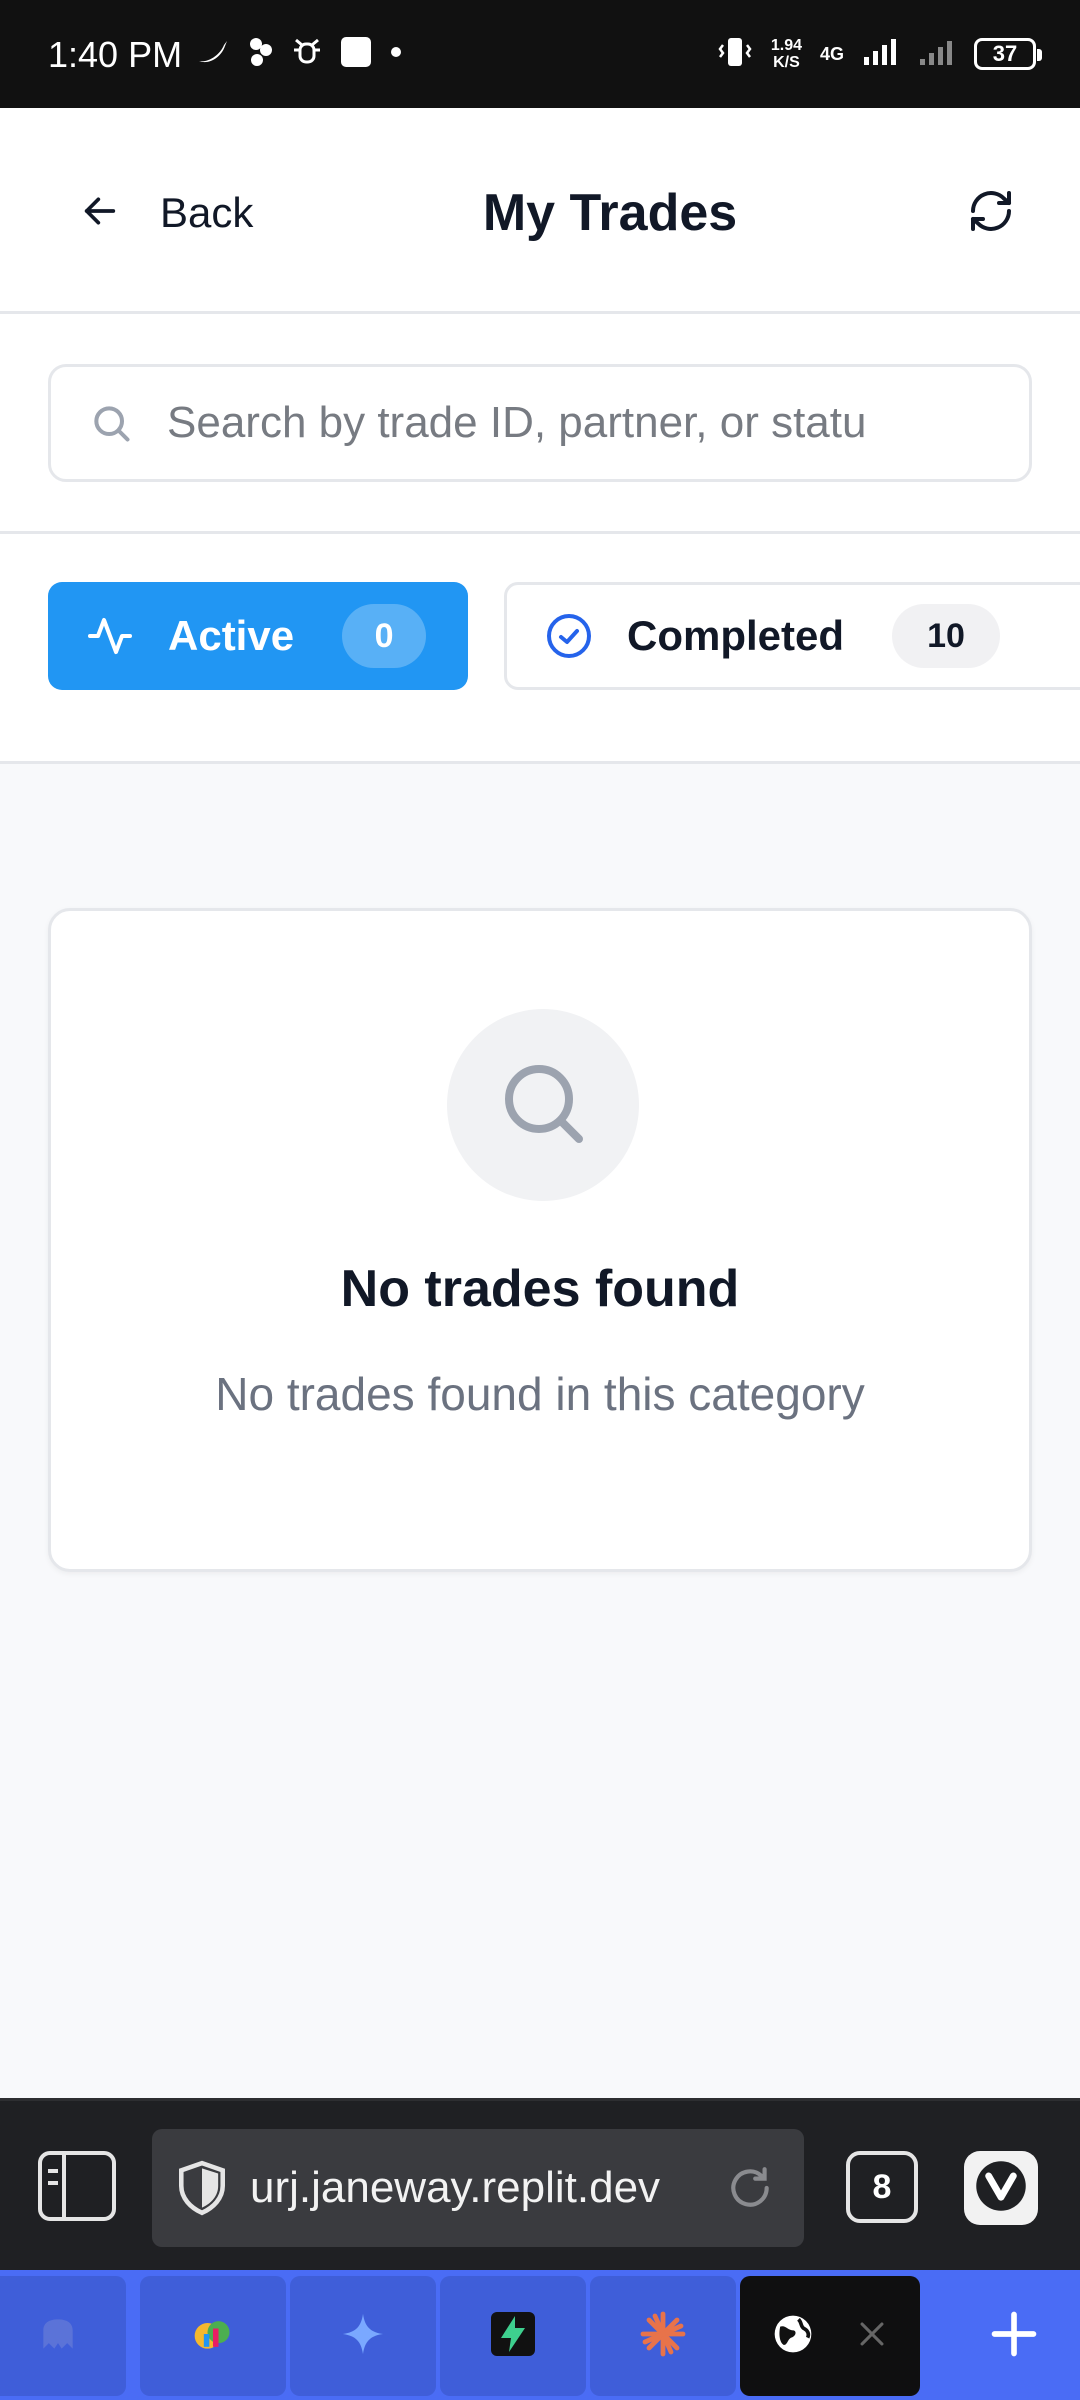  I want to click on sparkle-icon, so click(363, 2336).